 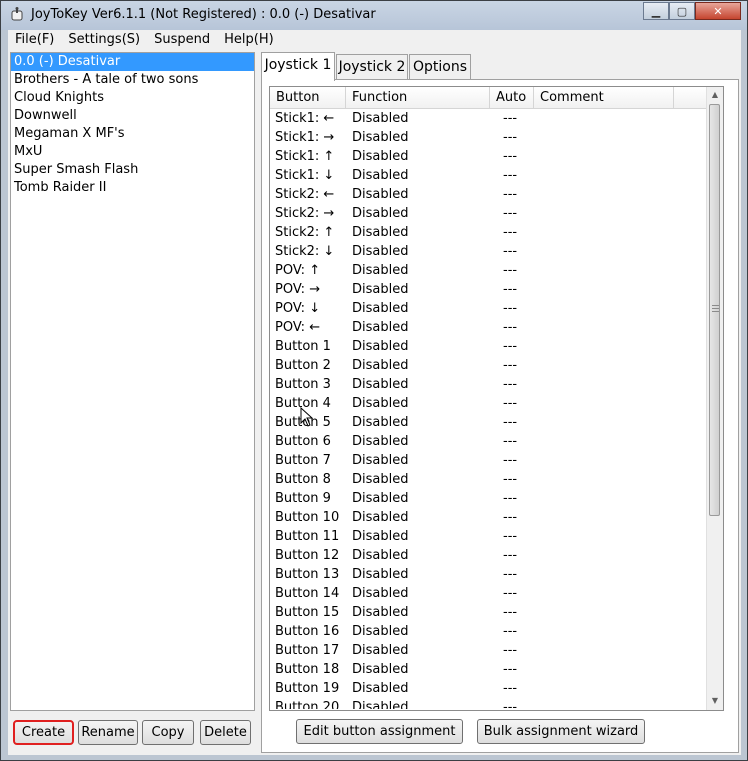 What do you see at coordinates (307, 417) in the screenshot?
I see `mouse-pointer-icon` at bounding box center [307, 417].